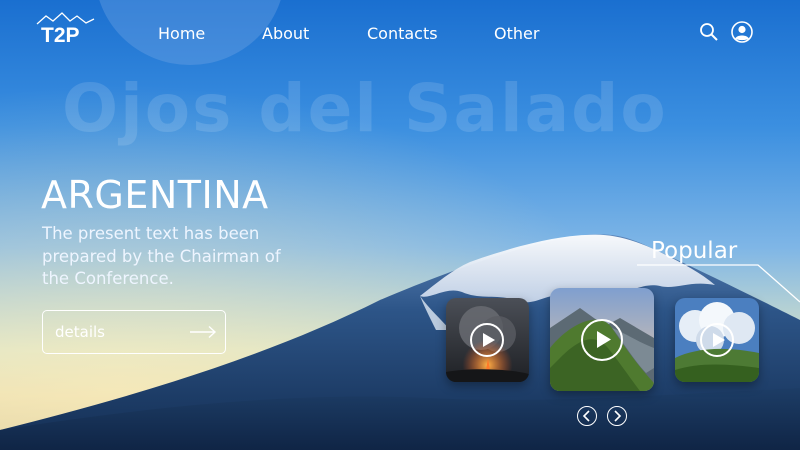 This screenshot has width=800, height=450. I want to click on chevron-right-icon, so click(618, 416).